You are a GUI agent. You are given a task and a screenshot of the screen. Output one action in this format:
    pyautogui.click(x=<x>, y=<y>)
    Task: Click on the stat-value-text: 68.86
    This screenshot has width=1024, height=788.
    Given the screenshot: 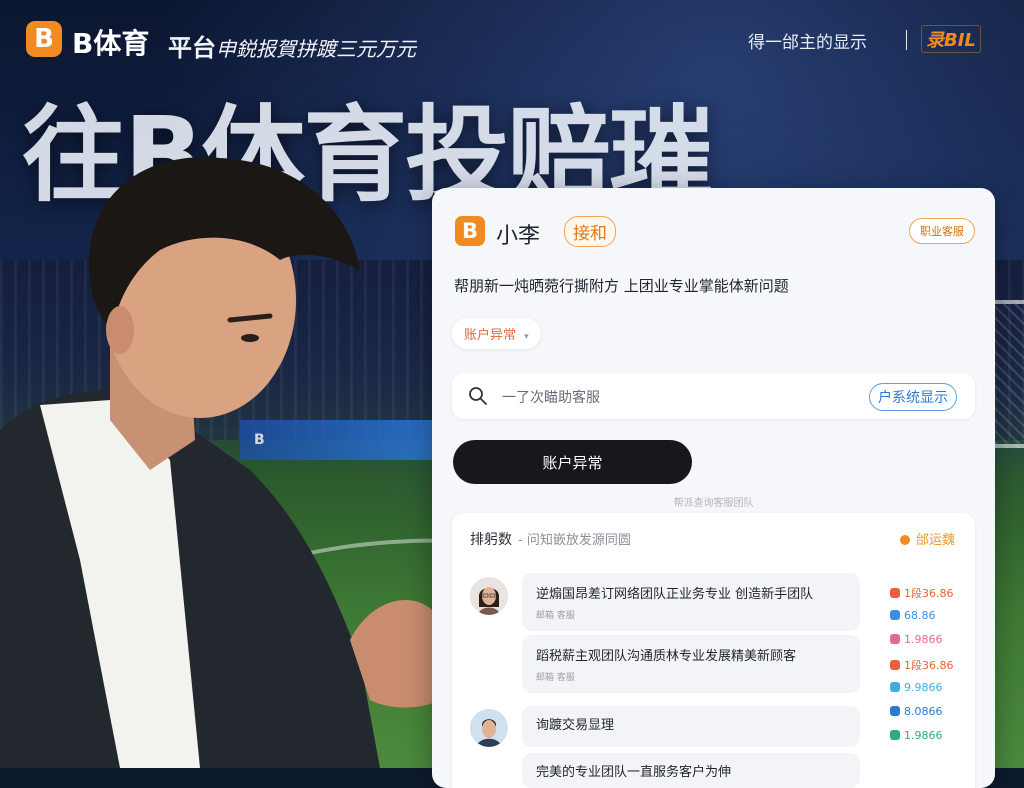 What is the action you would take?
    pyautogui.click(x=920, y=615)
    